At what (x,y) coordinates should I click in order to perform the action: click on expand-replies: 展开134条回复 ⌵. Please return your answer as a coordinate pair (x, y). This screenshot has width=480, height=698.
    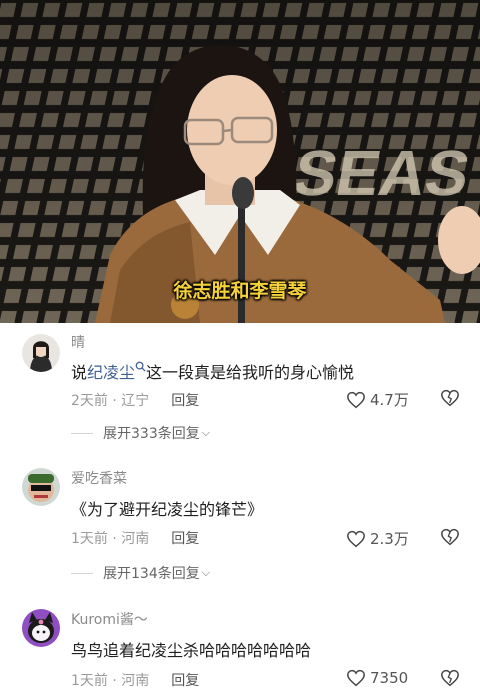
    Looking at the image, I should click on (140, 573).